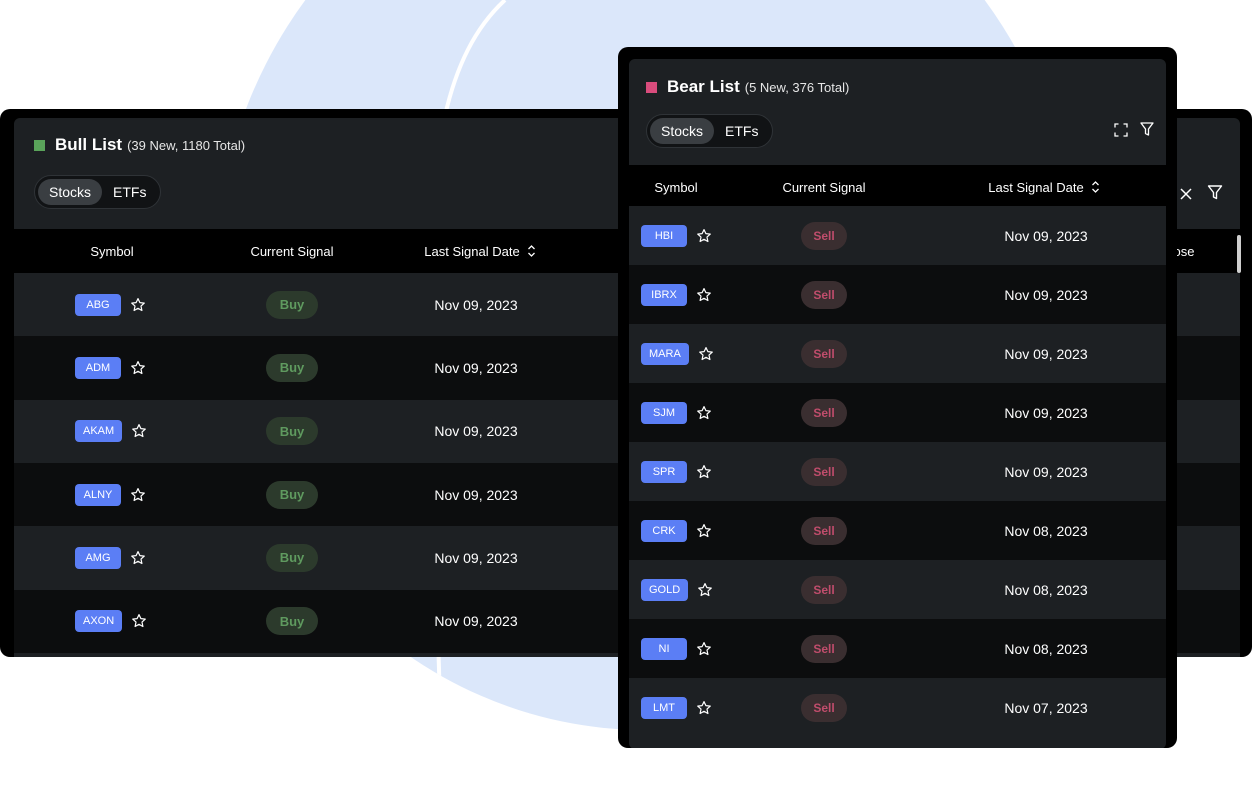  I want to click on close-icon, so click(1186, 194).